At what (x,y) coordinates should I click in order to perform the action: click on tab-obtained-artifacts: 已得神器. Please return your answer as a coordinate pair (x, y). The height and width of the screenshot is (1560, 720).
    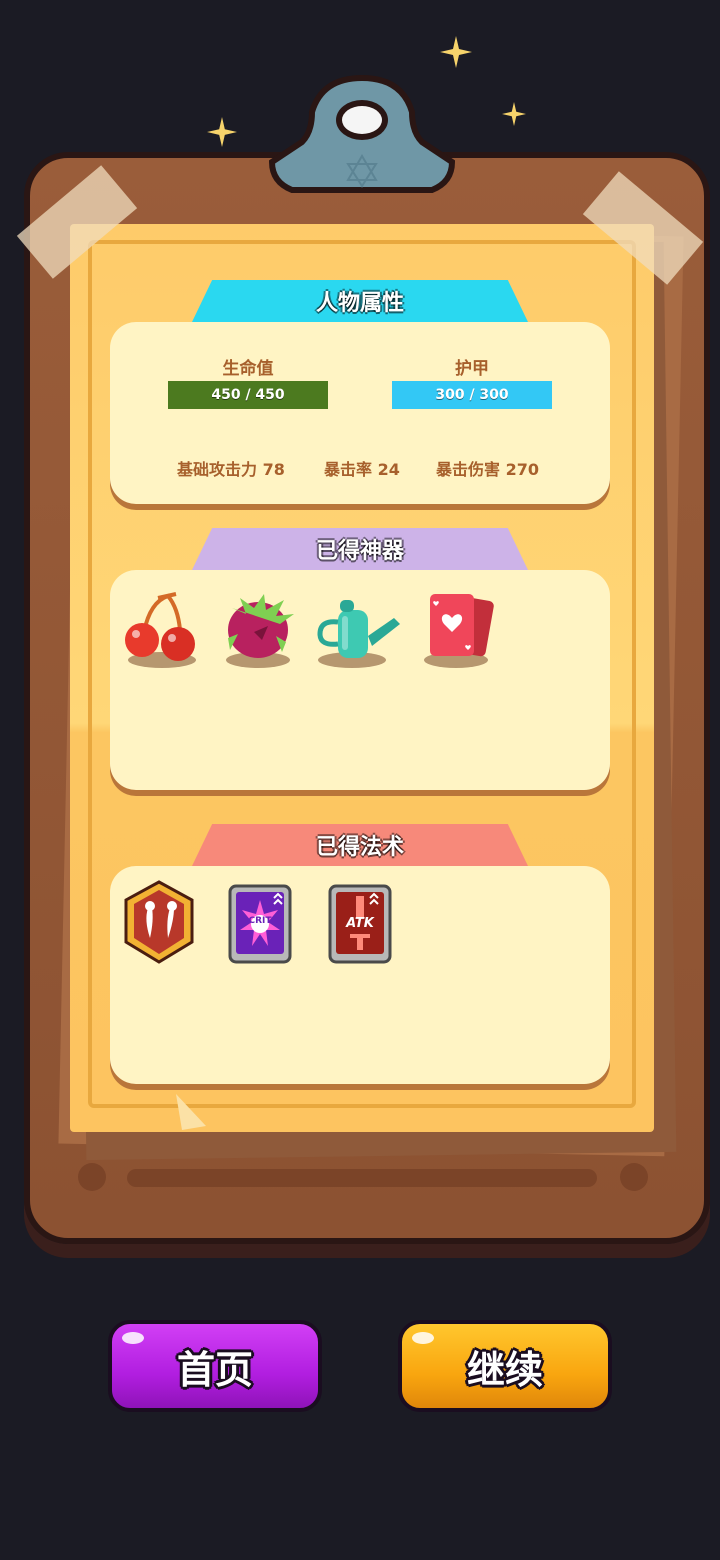
    Looking at the image, I should click on (360, 549).